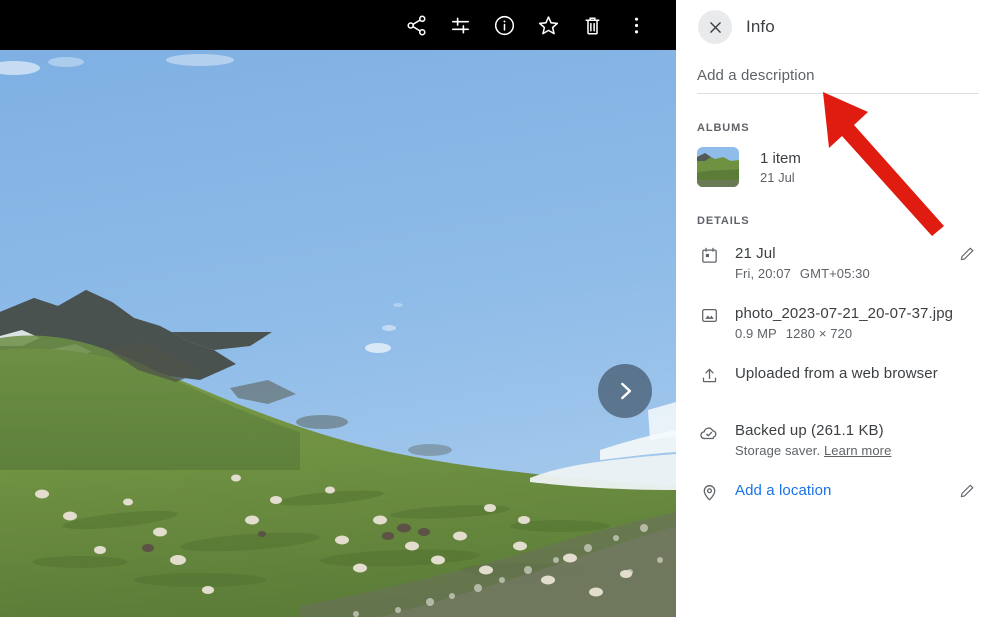 This screenshot has width=1000, height=617. I want to click on detail-date-sub: Fri, 20:07 GMT+05:30, so click(845, 273).